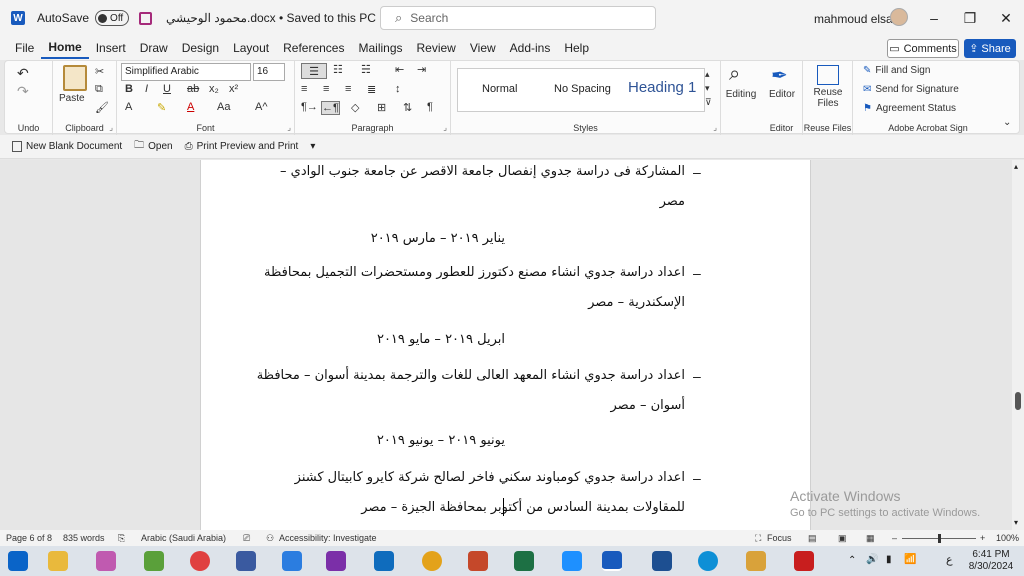 Image resolution: width=1024 pixels, height=576 pixels. Describe the element at coordinates (708, 561) in the screenshot. I see `edge-icon` at that location.